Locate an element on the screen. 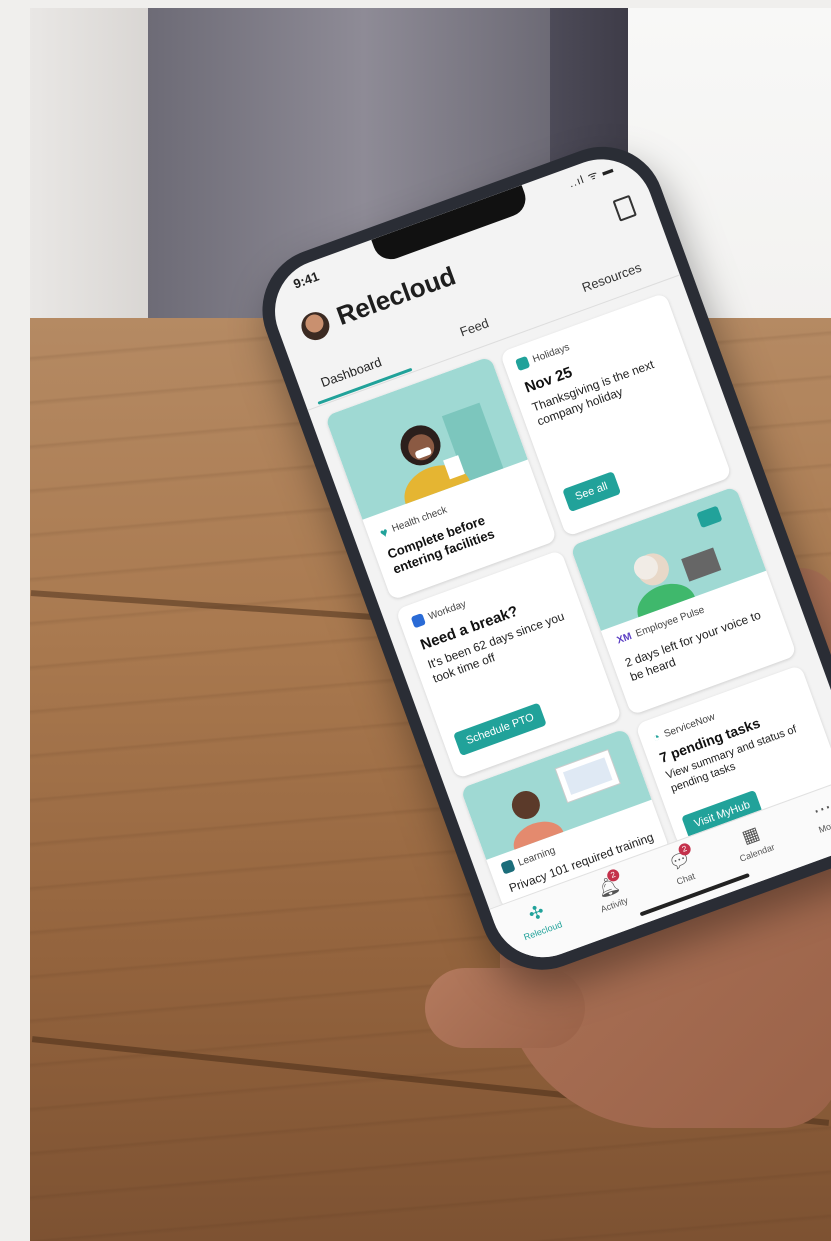 This screenshot has width=831, height=1241. servicenow-icon: ◔ is located at coordinates (656, 737).